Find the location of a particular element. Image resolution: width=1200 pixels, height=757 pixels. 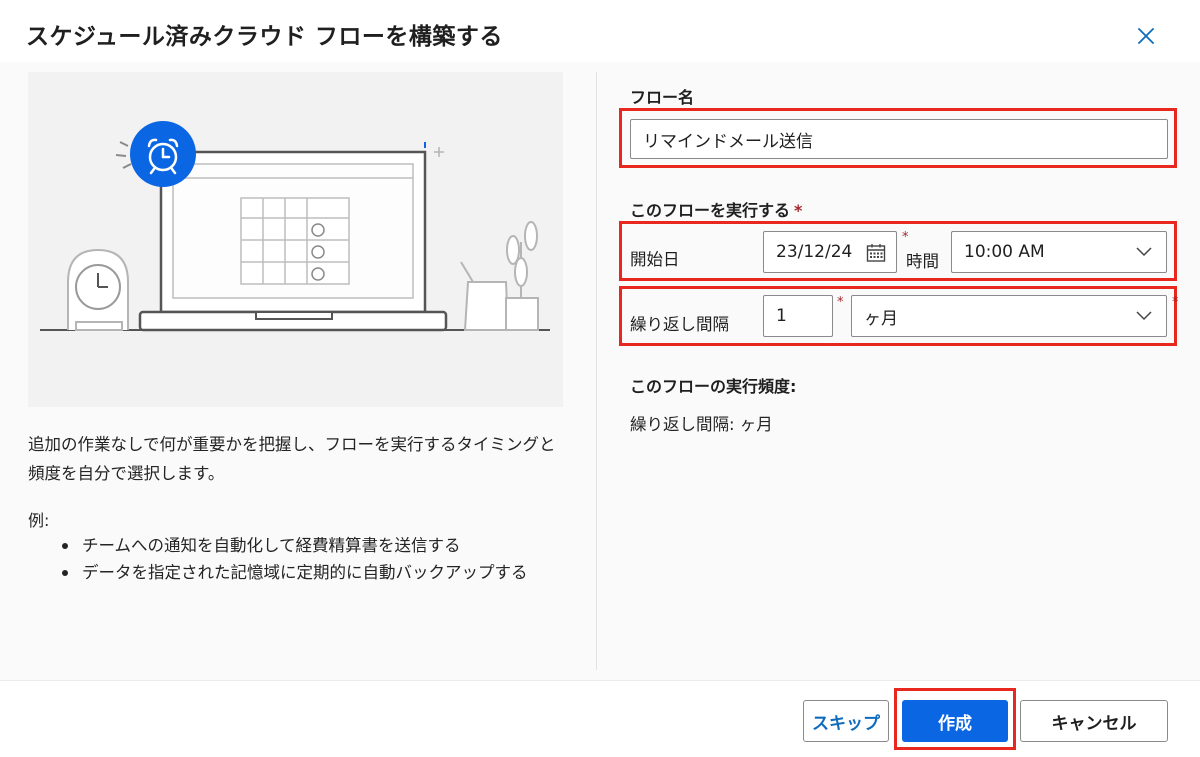

repeat-interval-value: 1 is located at coordinates (781, 316).